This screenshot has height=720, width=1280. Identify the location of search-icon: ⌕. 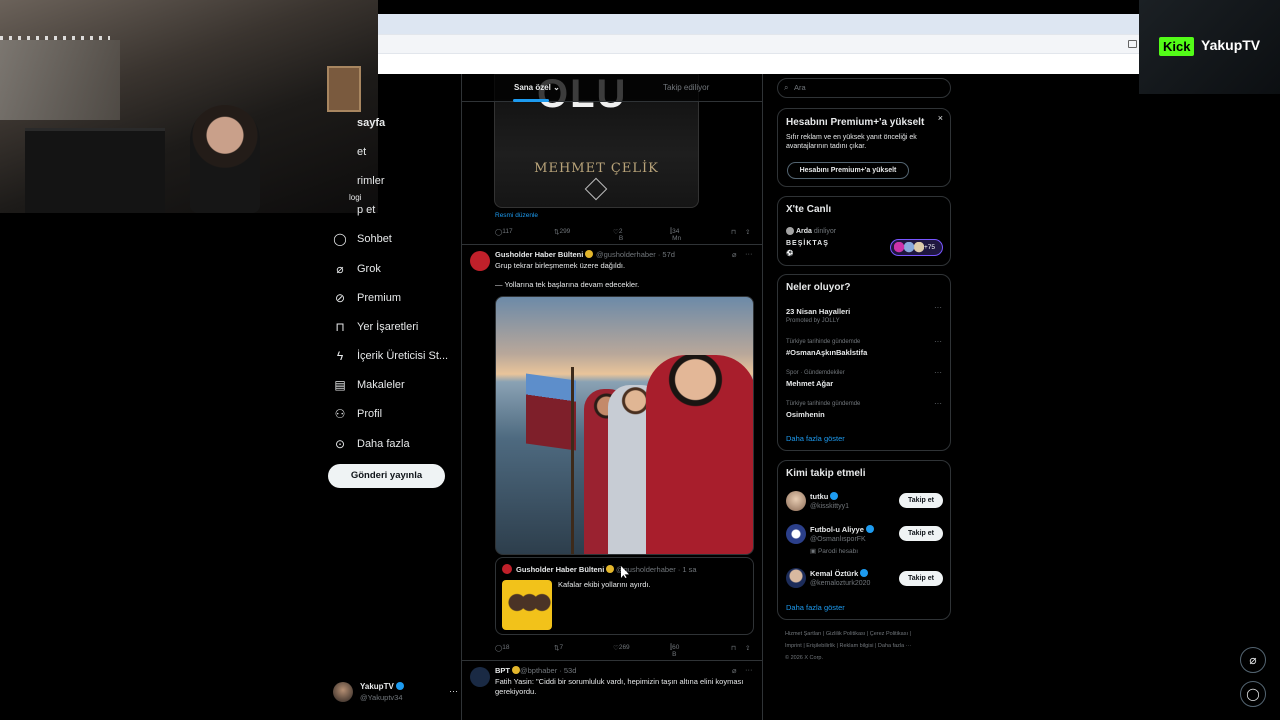
(786, 87).